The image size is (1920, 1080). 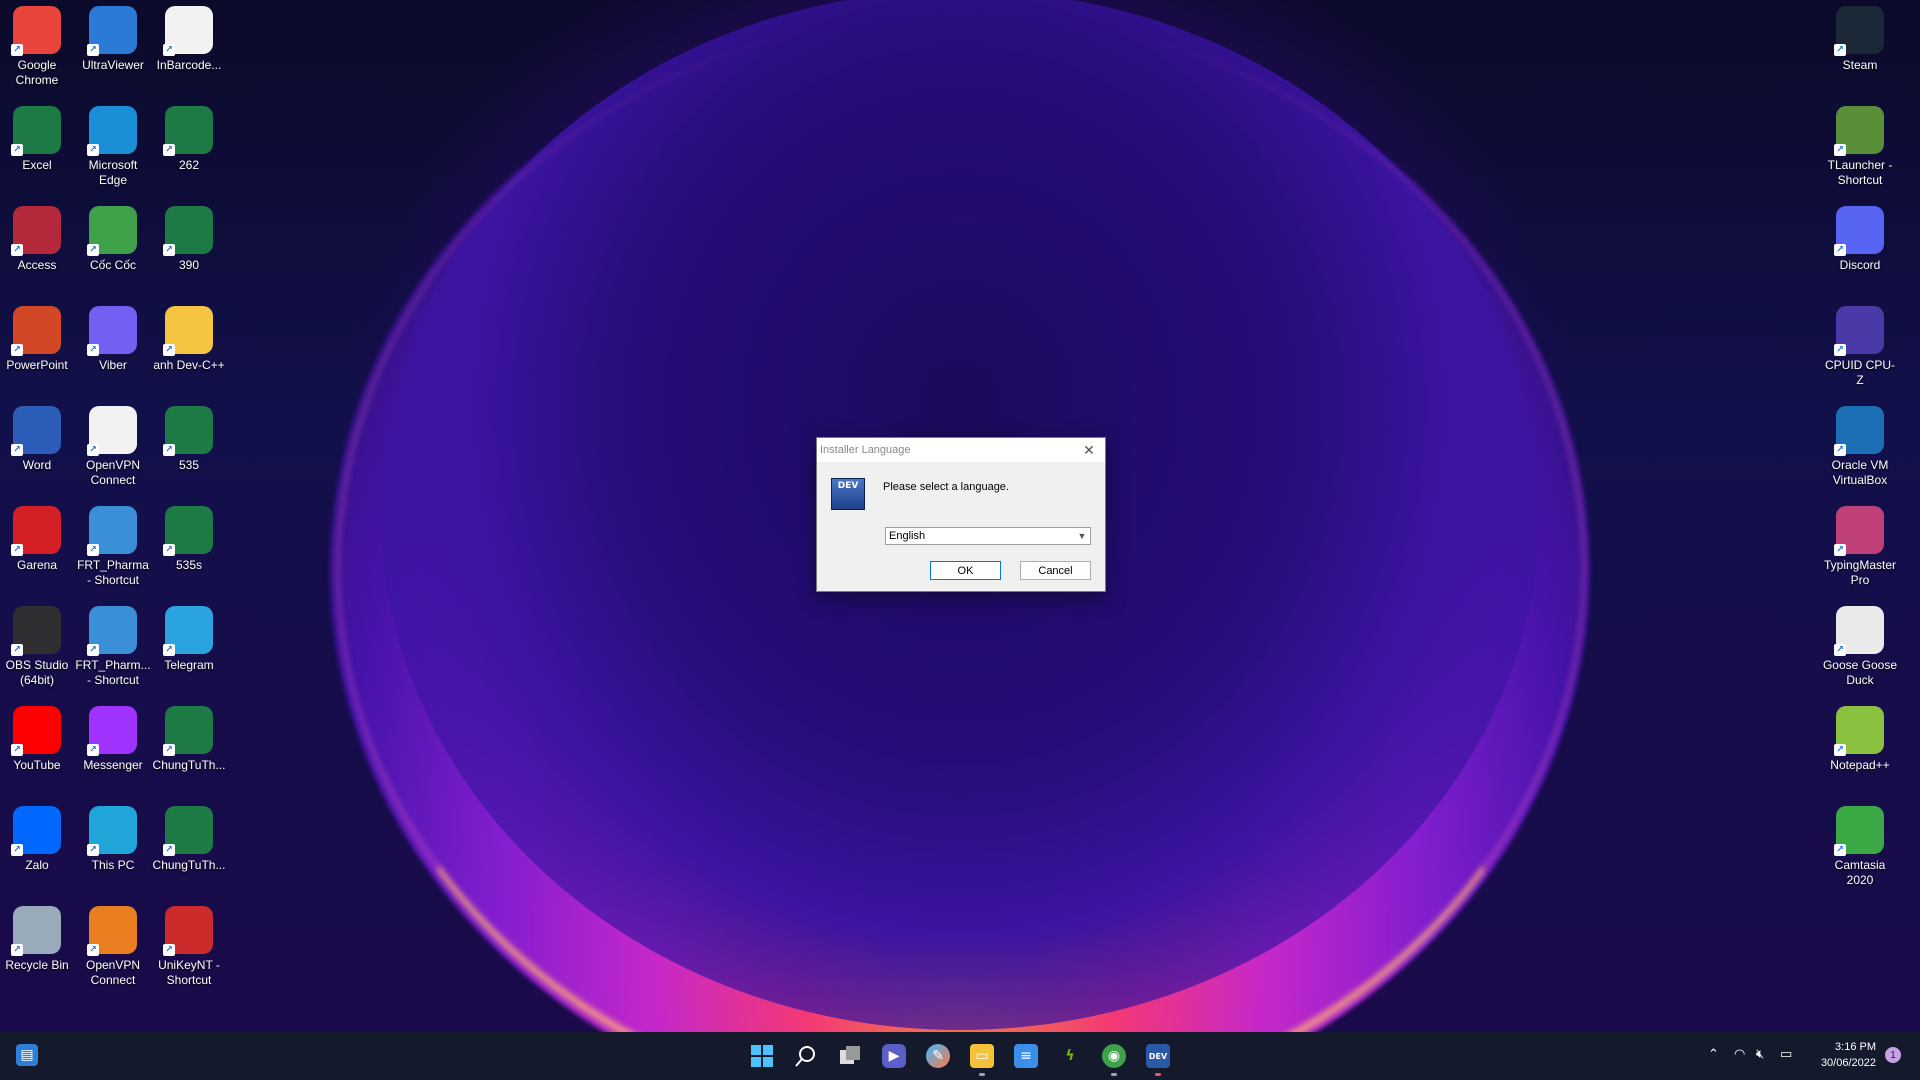 I want to click on desktop-icon: ↗ OBS Studio (64bit), so click(x=37, y=647).